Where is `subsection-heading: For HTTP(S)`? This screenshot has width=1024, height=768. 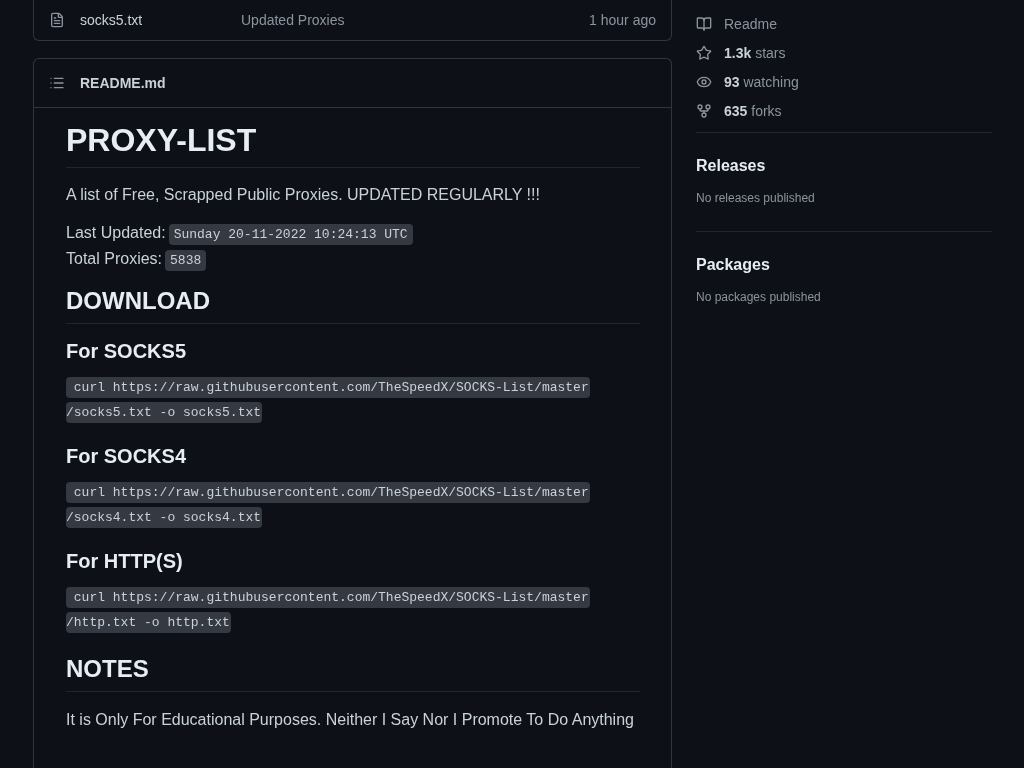
subsection-heading: For HTTP(S) is located at coordinates (125, 561).